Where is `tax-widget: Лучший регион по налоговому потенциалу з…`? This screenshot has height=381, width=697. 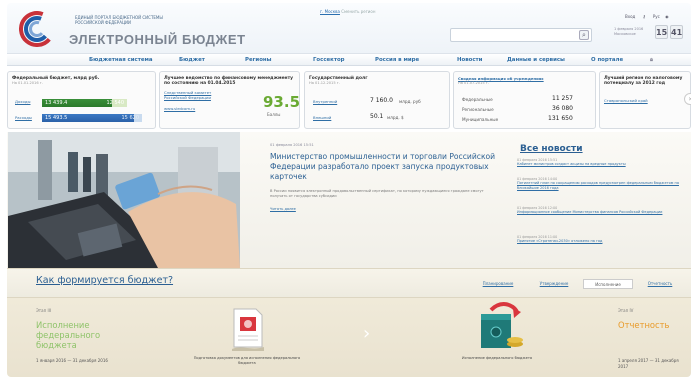 tax-widget: Лучший регион по налоговому потенциалу з… is located at coordinates (645, 100).